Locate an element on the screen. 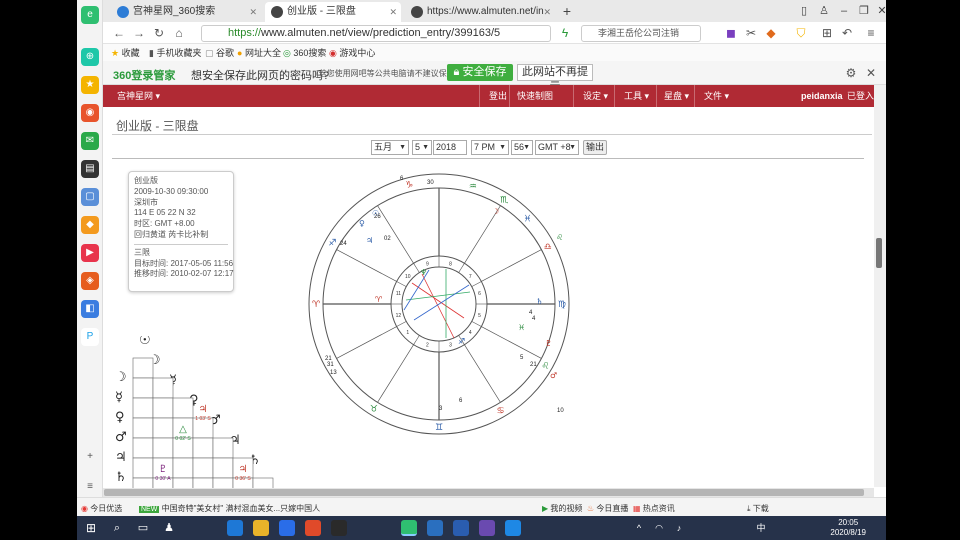 Image resolution: width=960 pixels, height=540 pixels. bookmark-directory: ● 网址大全 is located at coordinates (259, 52).